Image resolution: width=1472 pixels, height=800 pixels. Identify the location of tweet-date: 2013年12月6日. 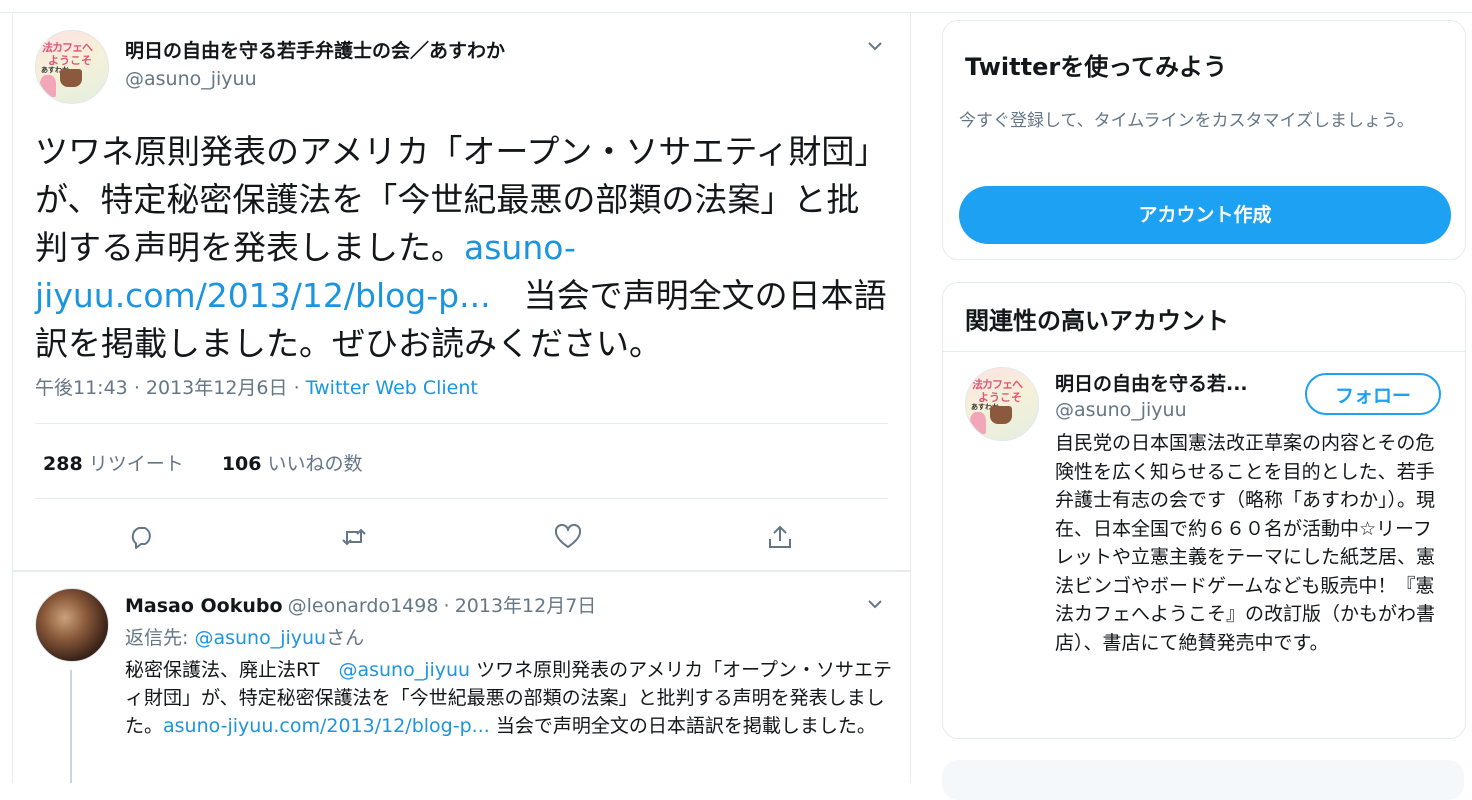
(217, 388).